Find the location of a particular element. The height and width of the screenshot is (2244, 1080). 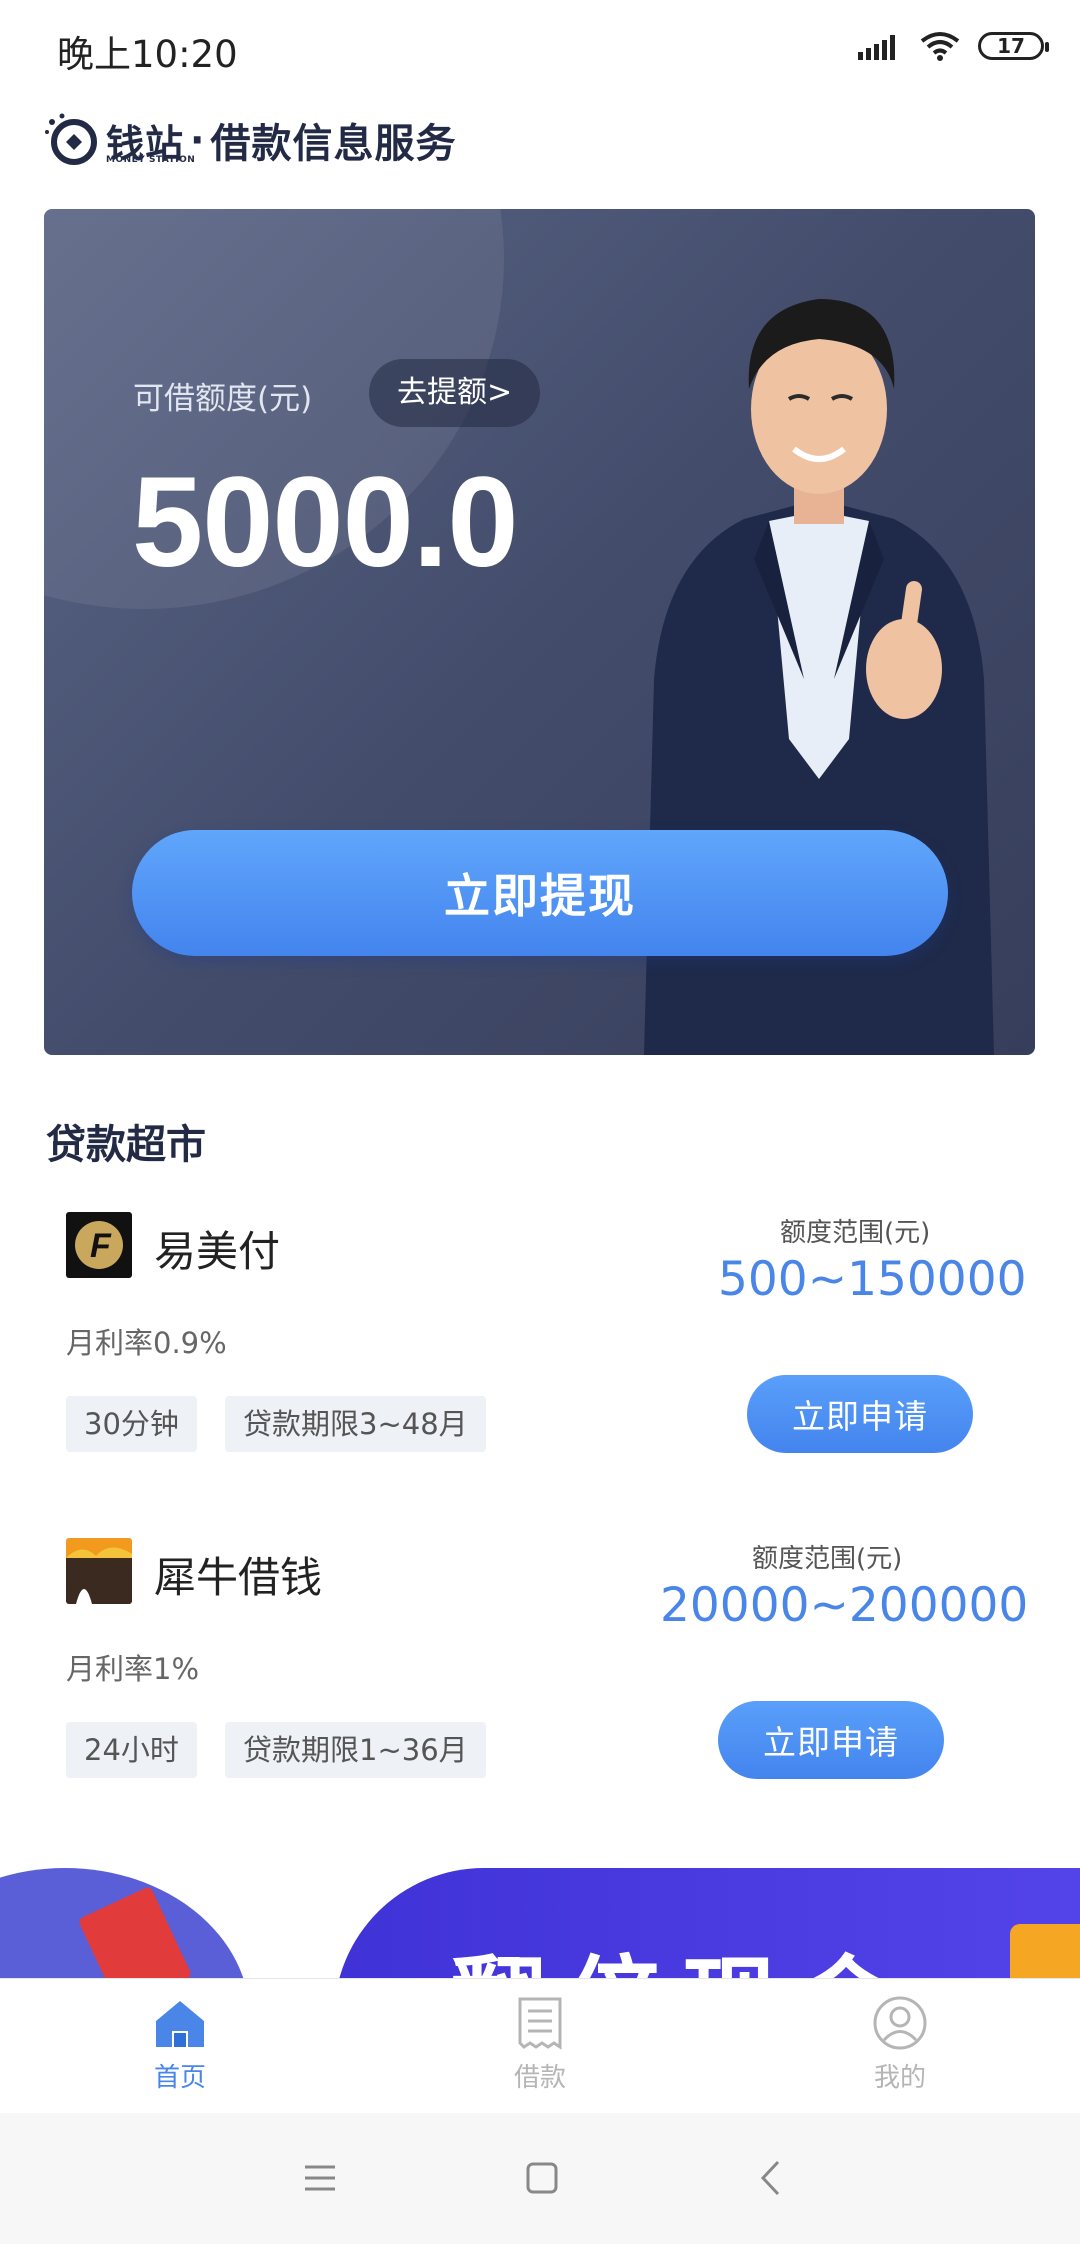

brand-logo-icon is located at coordinates (71, 139).